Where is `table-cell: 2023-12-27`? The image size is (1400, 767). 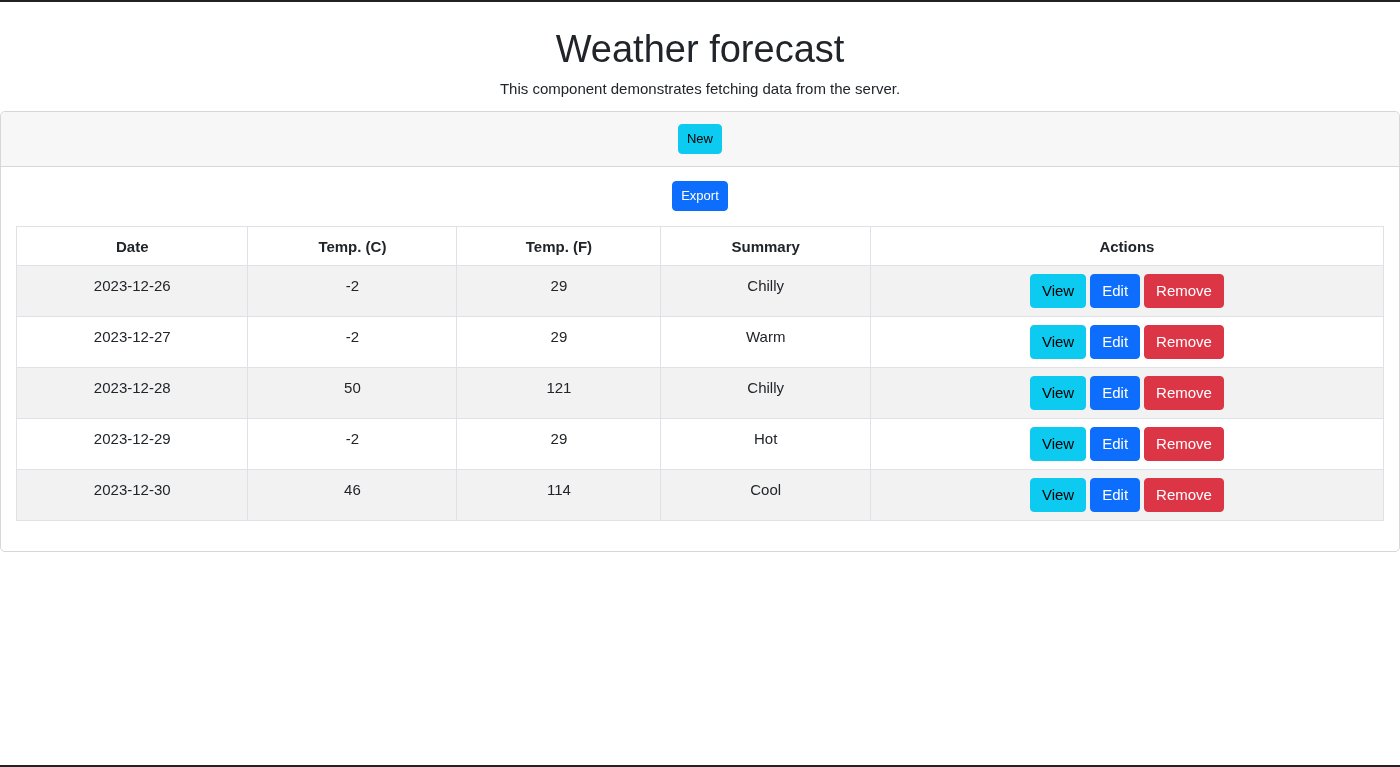
table-cell: 2023-12-27 is located at coordinates (132, 342).